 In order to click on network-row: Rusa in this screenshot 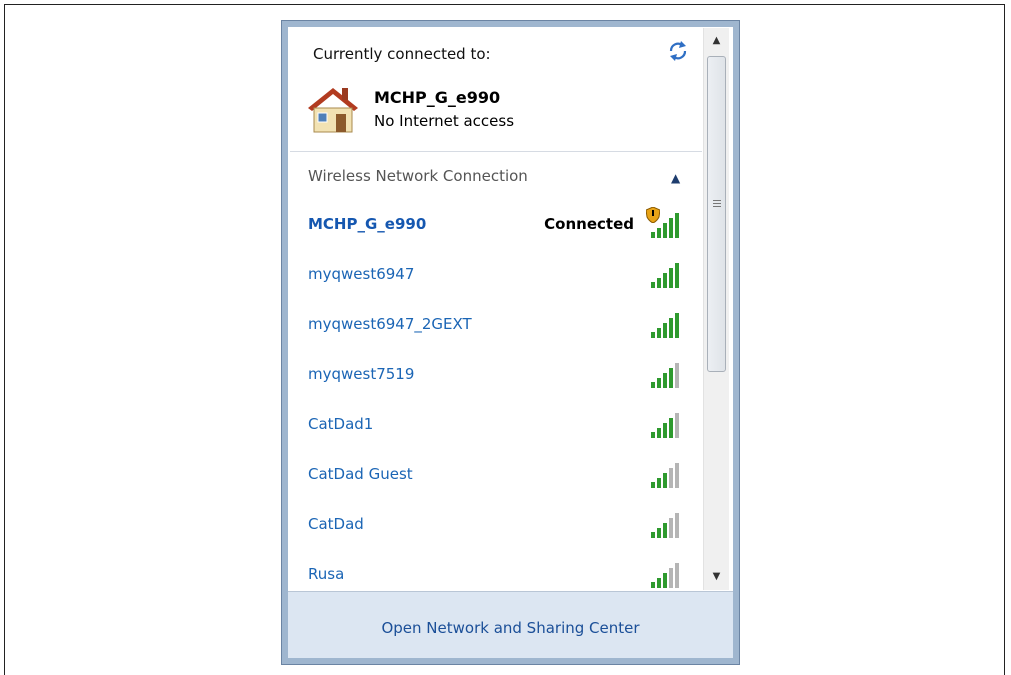, I will do `click(496, 575)`.